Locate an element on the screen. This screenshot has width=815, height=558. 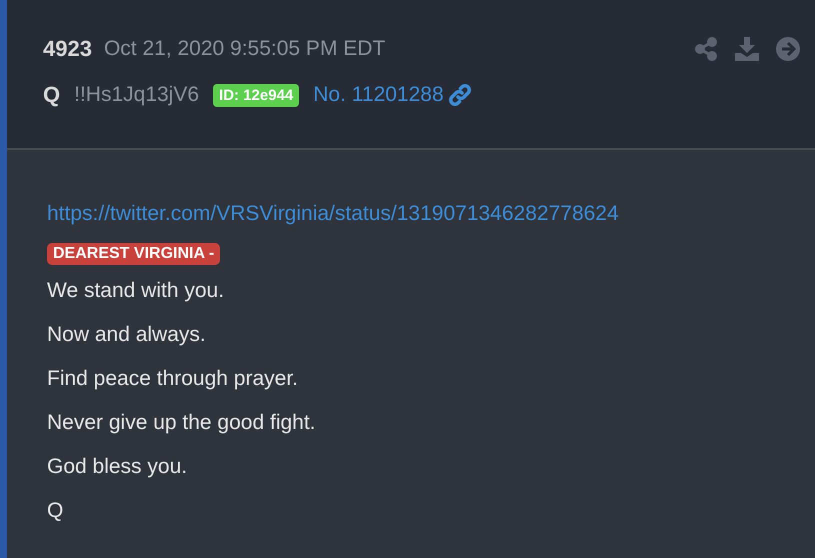
arrow-right-icon is located at coordinates (788, 49).